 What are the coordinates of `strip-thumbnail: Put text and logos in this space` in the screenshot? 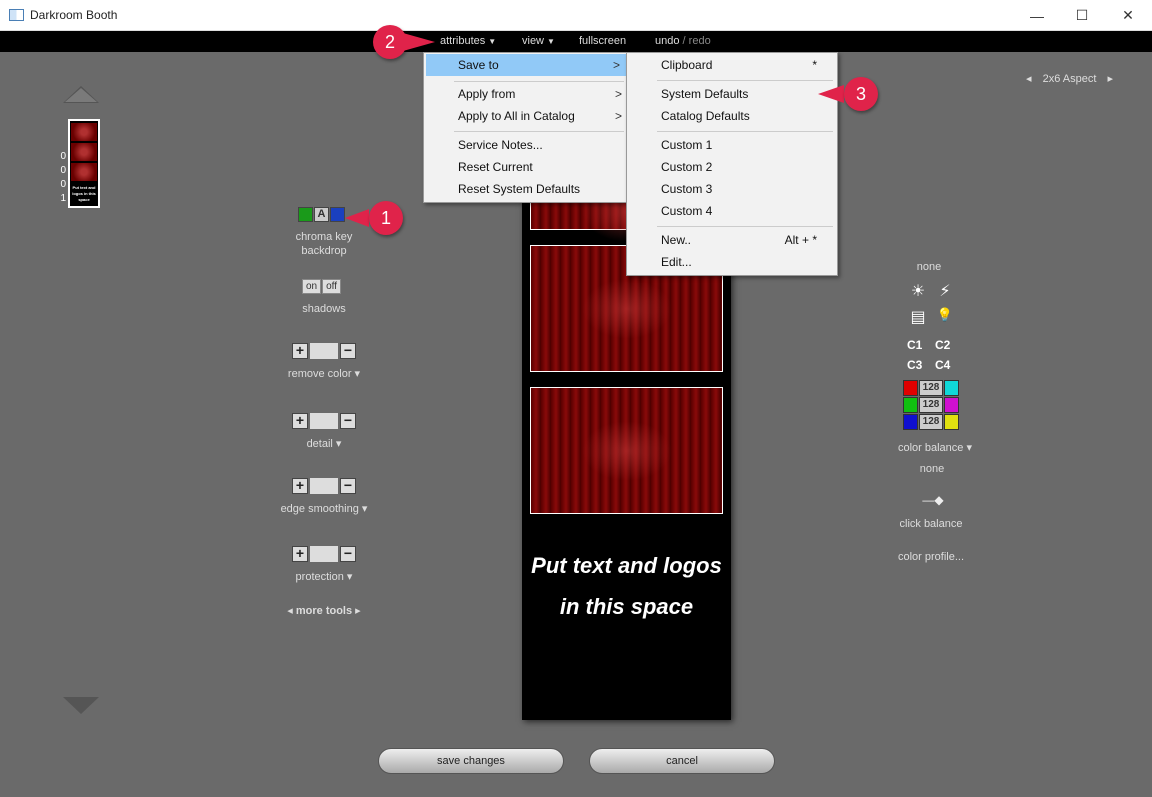 It's located at (84, 163).